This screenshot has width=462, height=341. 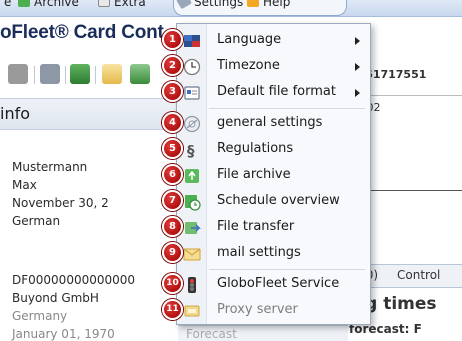 What do you see at coordinates (7, 7) in the screenshot?
I see `menu-item-partial: e` at bounding box center [7, 7].